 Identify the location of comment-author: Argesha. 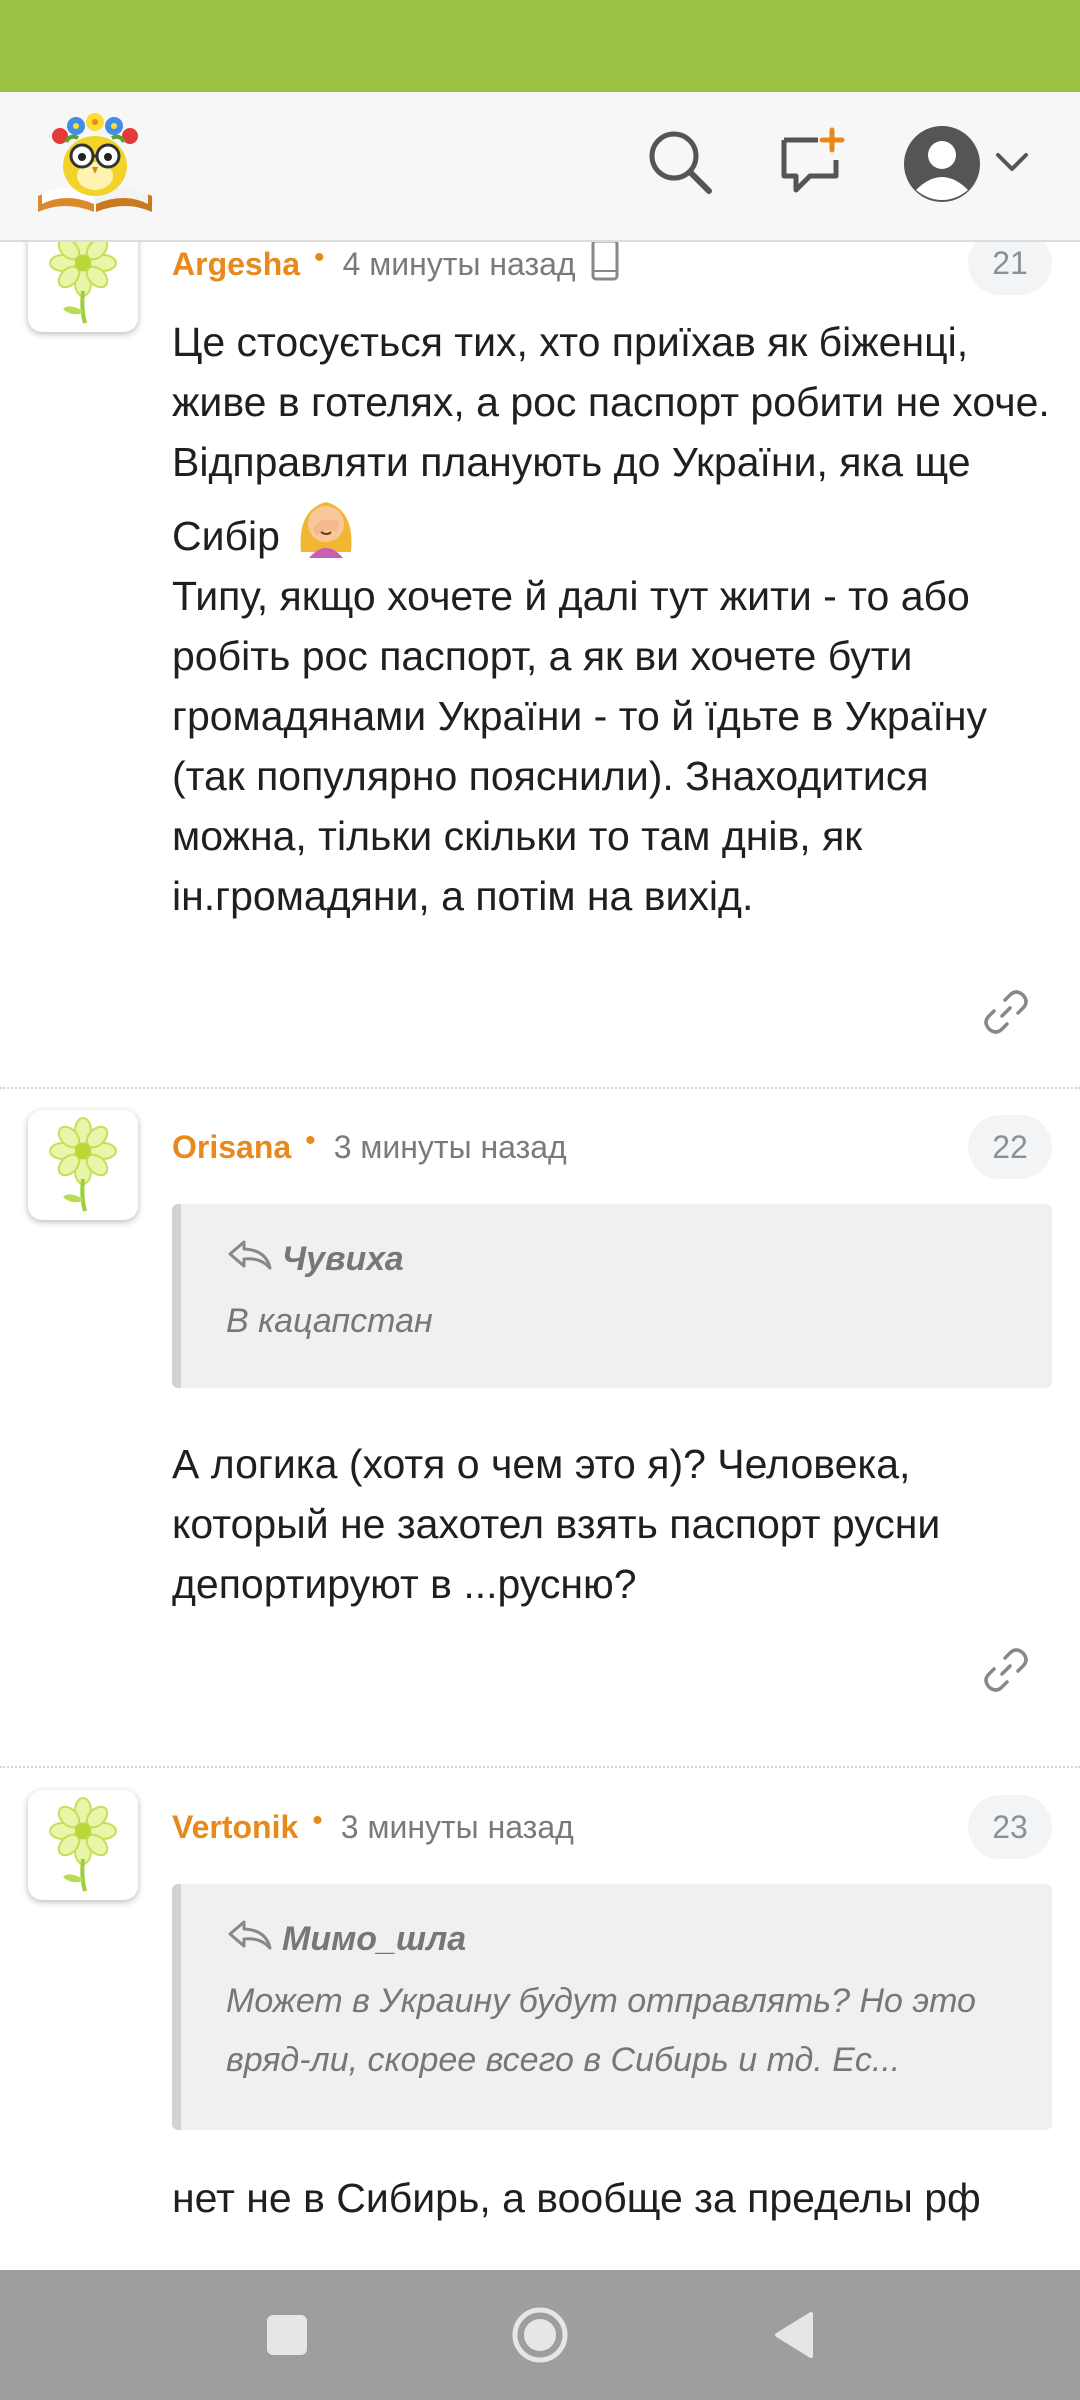
(236, 264).